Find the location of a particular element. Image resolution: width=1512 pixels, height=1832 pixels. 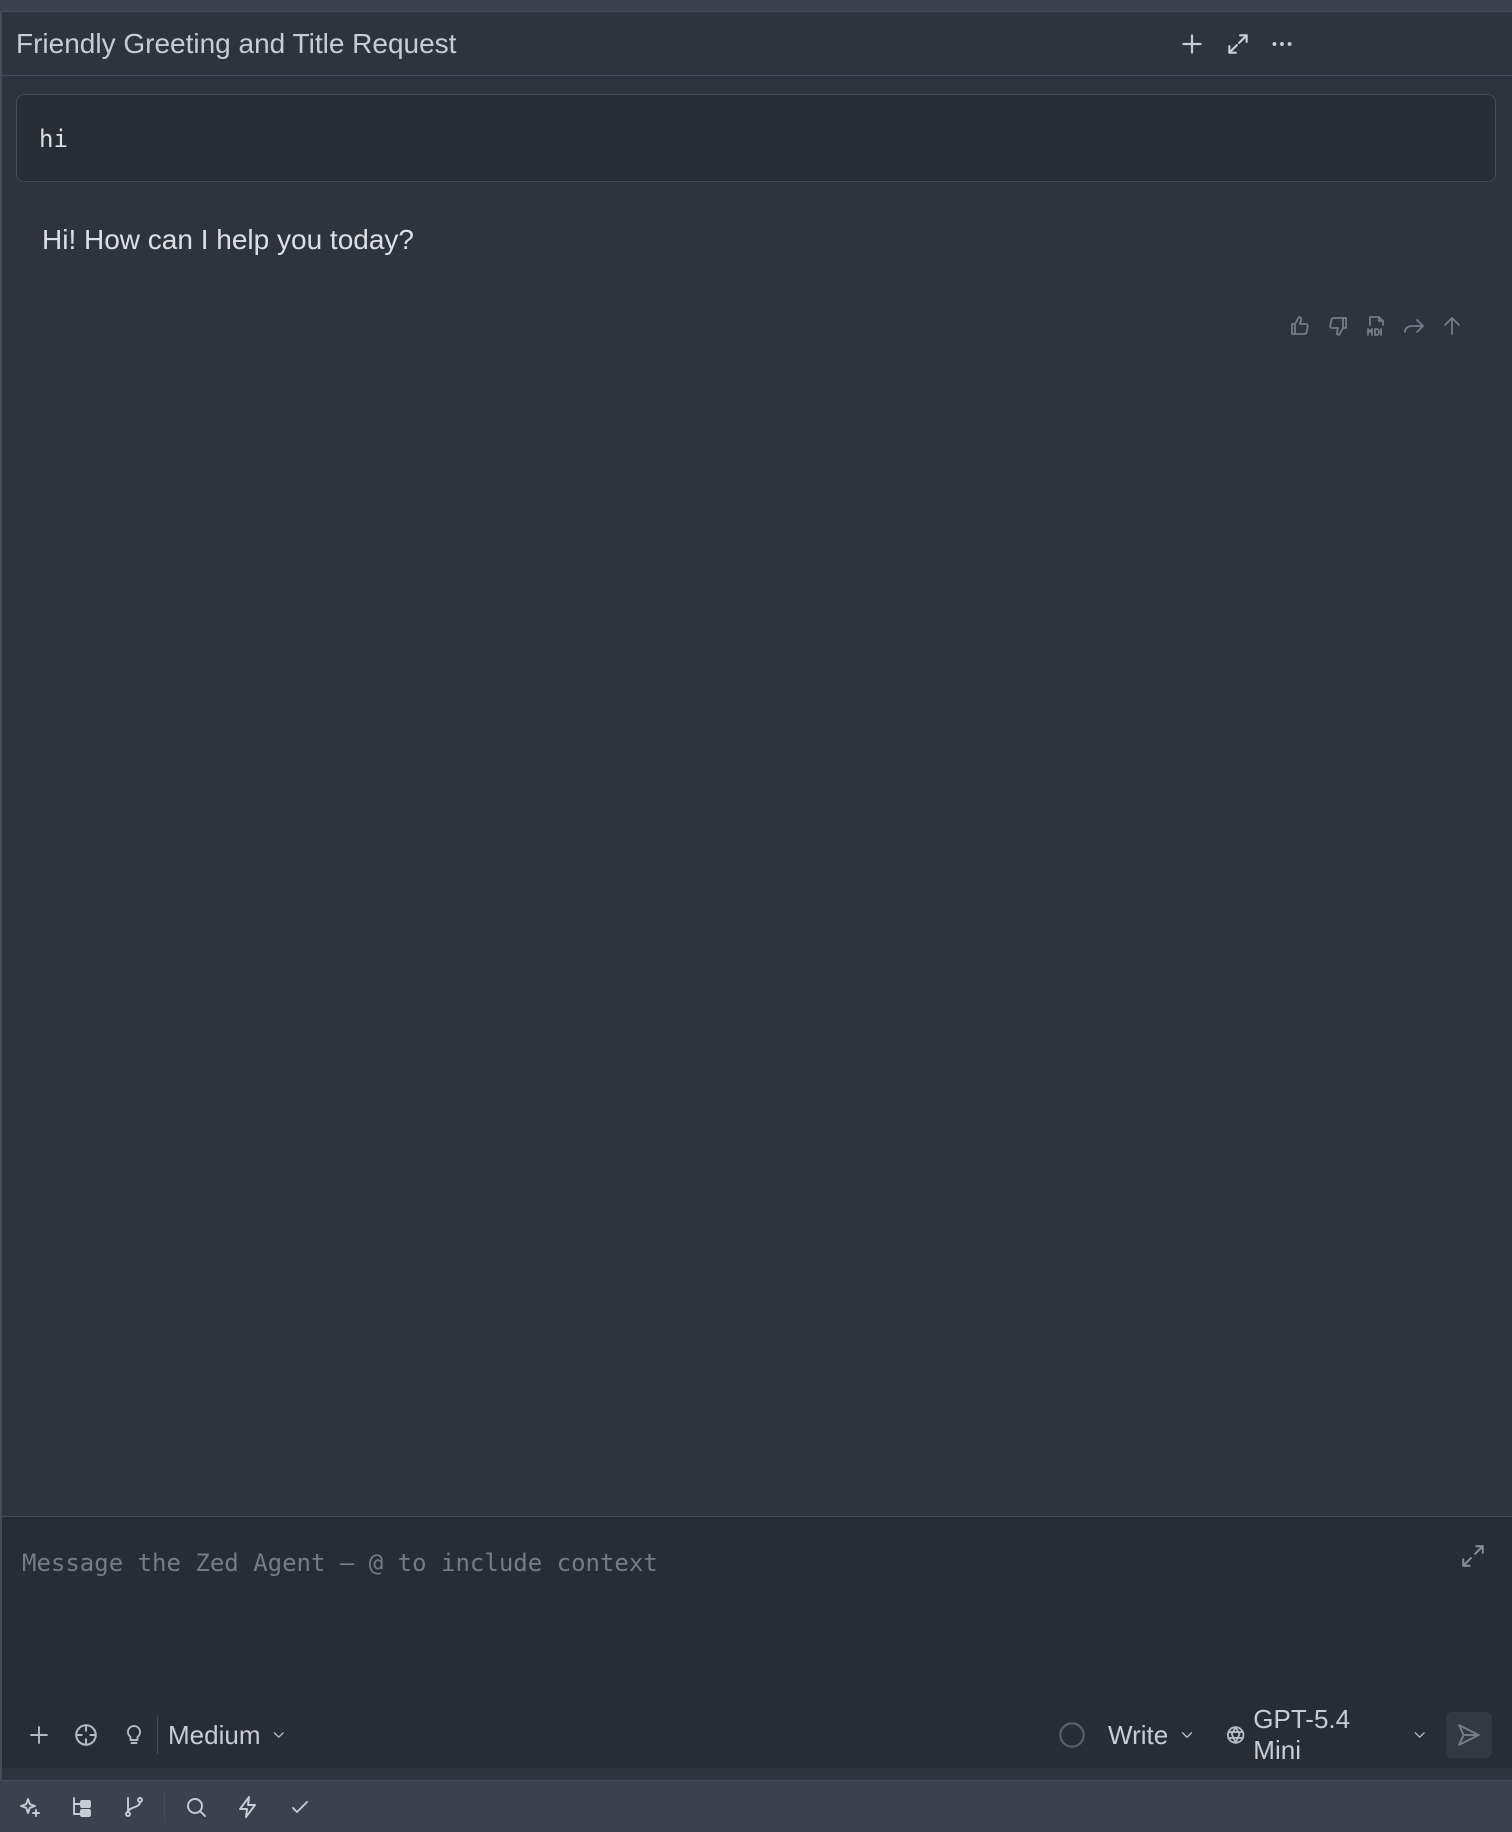

more-options-button is located at coordinates (1282, 44).